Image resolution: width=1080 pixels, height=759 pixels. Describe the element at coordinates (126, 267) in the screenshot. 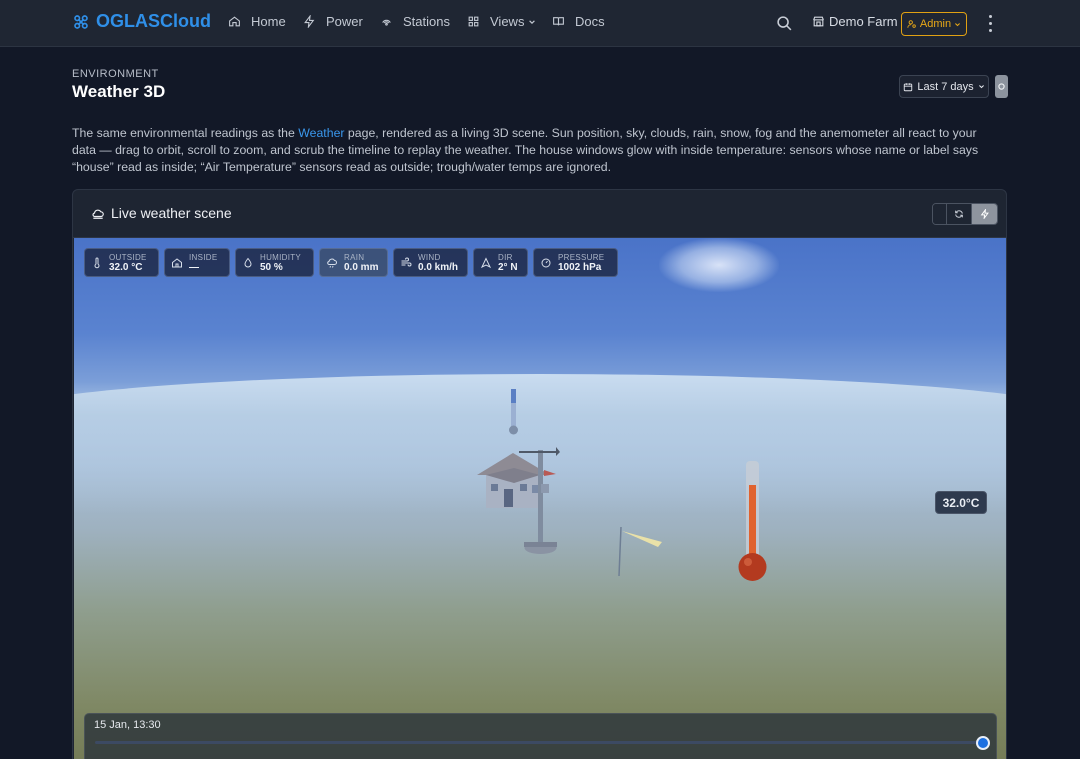

I see `chip-outside-value: 32.0 °C` at that location.